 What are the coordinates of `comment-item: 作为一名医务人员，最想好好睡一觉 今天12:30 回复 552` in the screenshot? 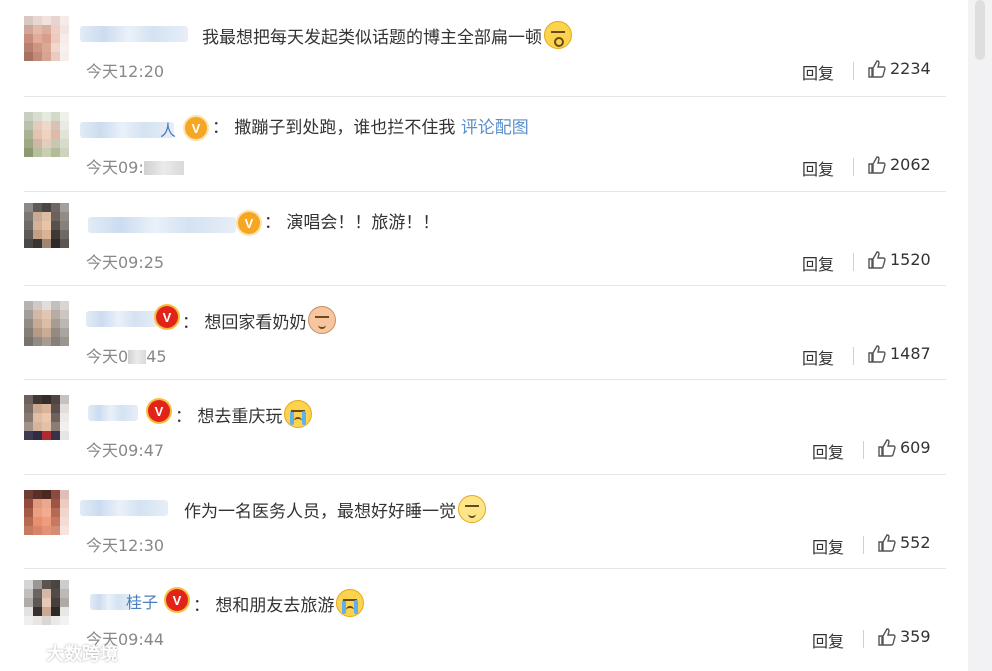 It's located at (484, 521).